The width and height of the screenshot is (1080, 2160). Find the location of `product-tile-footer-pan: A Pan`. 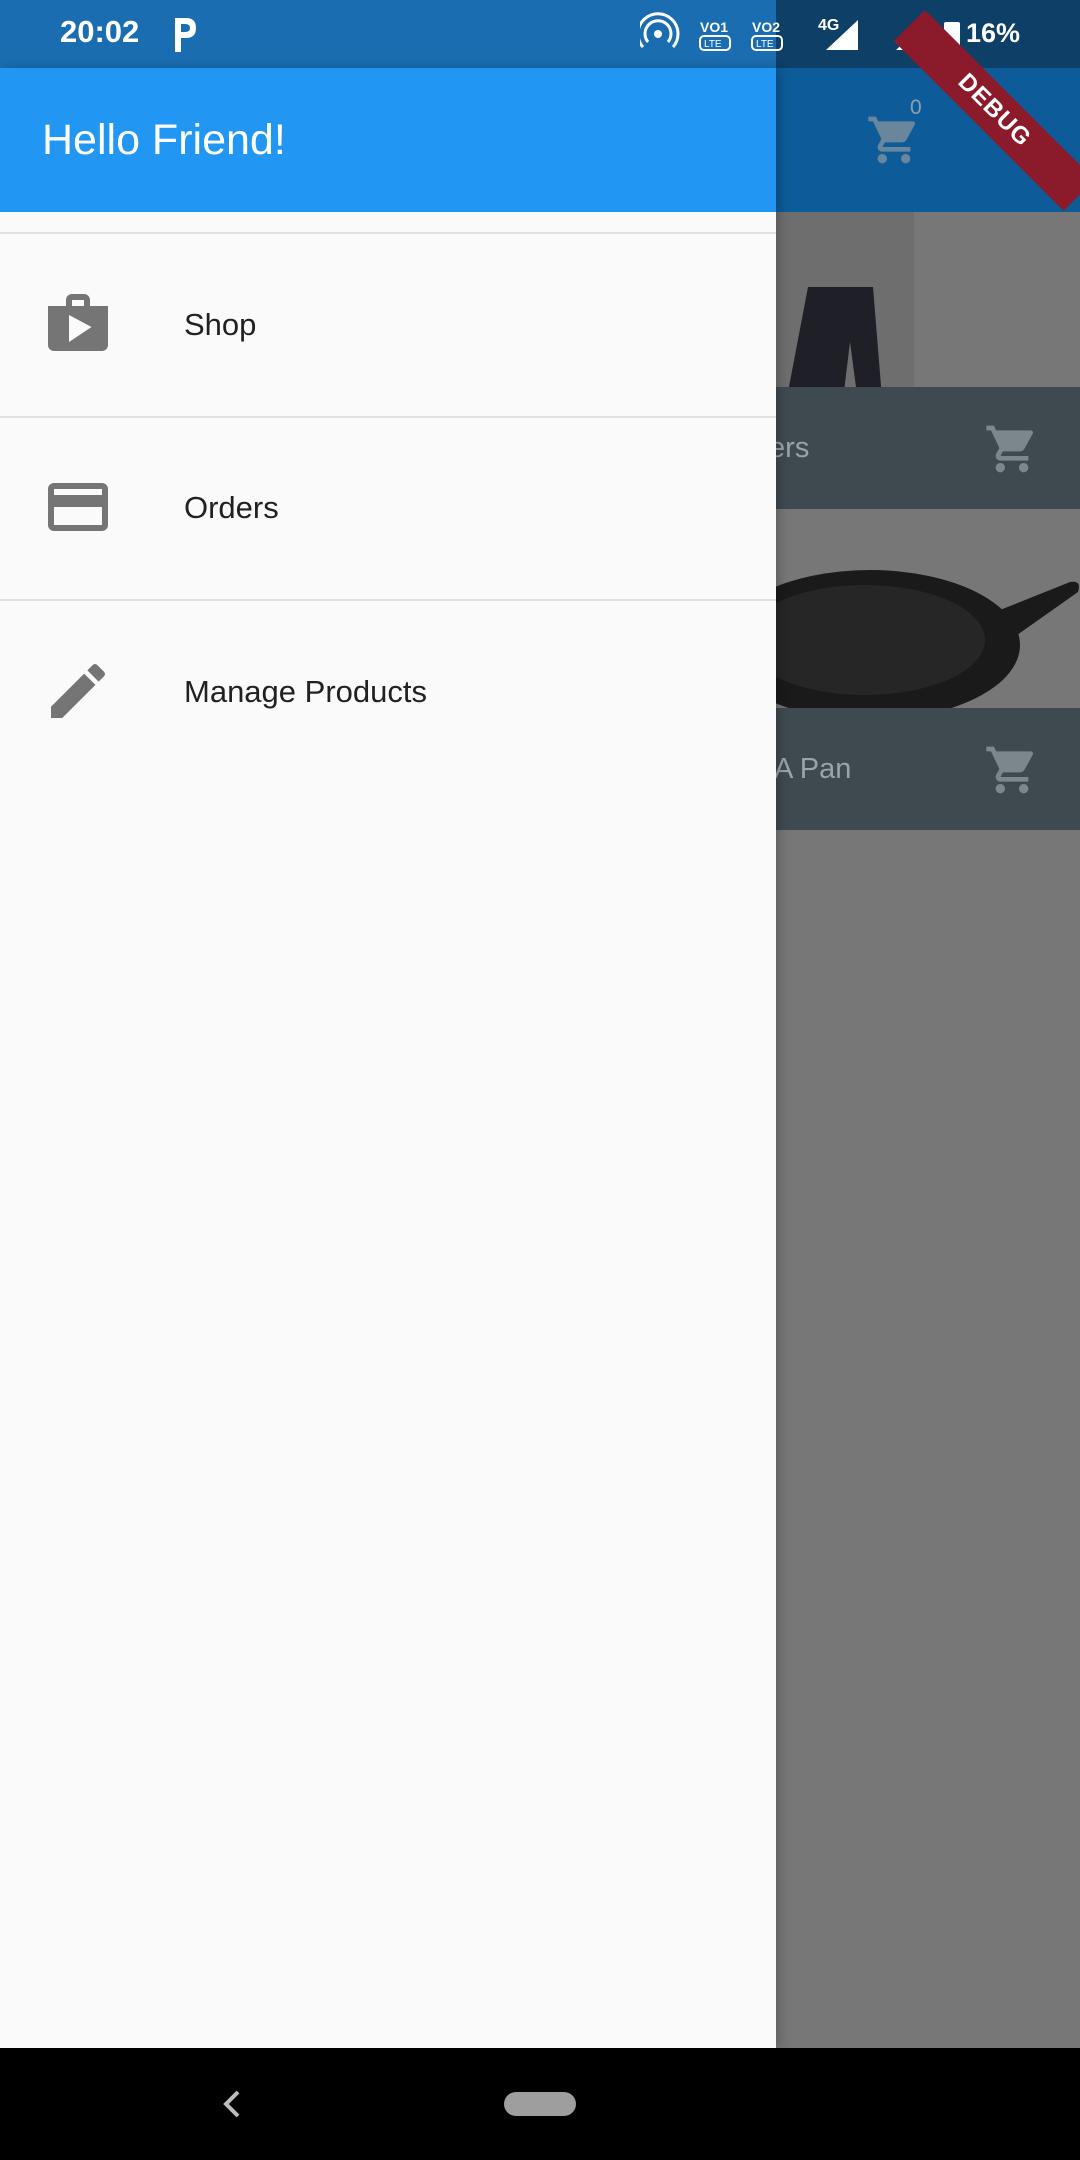

product-tile-footer-pan: A Pan is located at coordinates (928, 769).